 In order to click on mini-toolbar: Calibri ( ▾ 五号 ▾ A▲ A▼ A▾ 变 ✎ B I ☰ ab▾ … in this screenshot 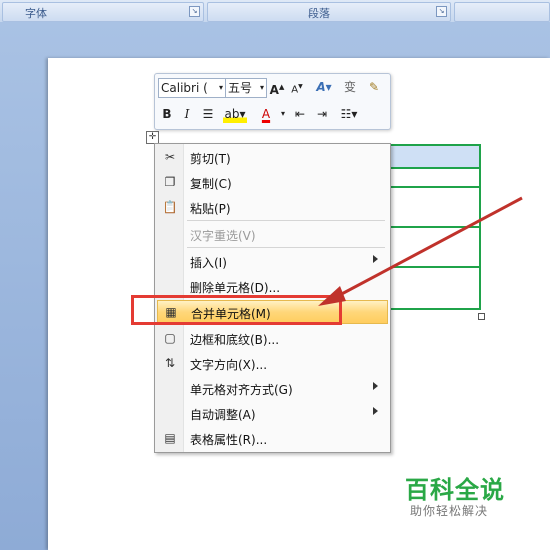, I will do `click(272, 101)`.